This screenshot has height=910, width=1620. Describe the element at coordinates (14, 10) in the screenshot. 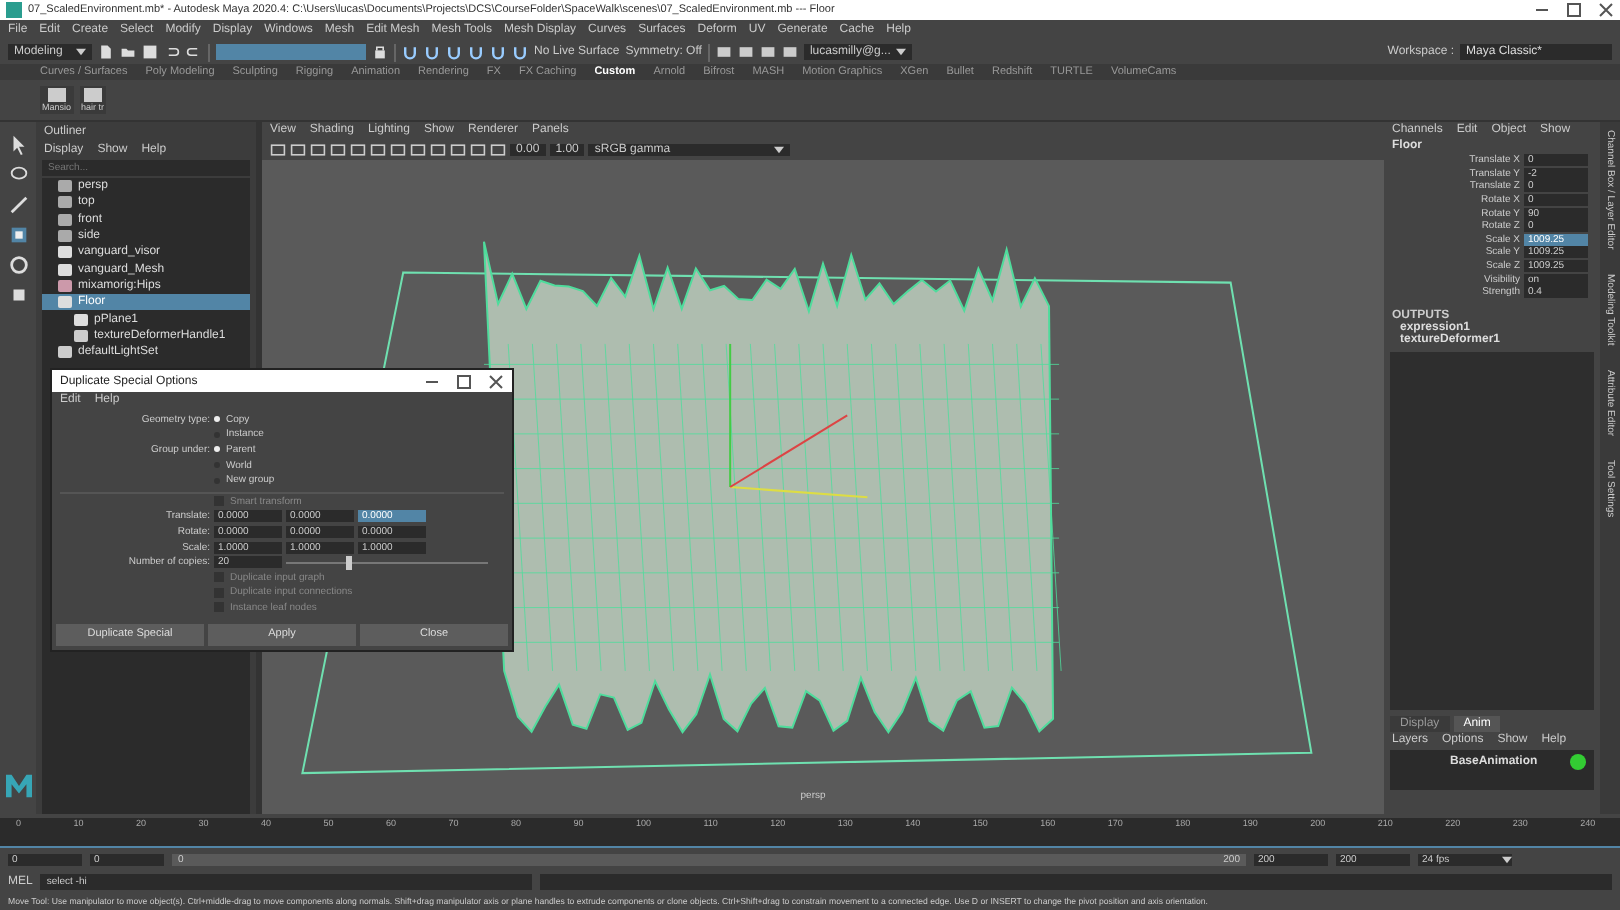

I see `app-logo-icon` at that location.